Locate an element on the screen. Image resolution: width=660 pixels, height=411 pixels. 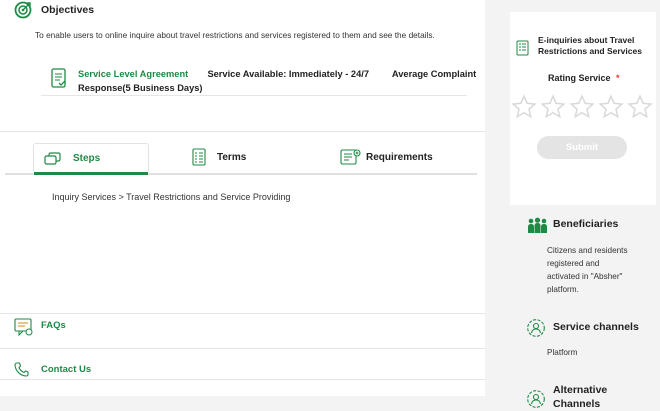
rating-label: Rating Service is located at coordinates (579, 78).